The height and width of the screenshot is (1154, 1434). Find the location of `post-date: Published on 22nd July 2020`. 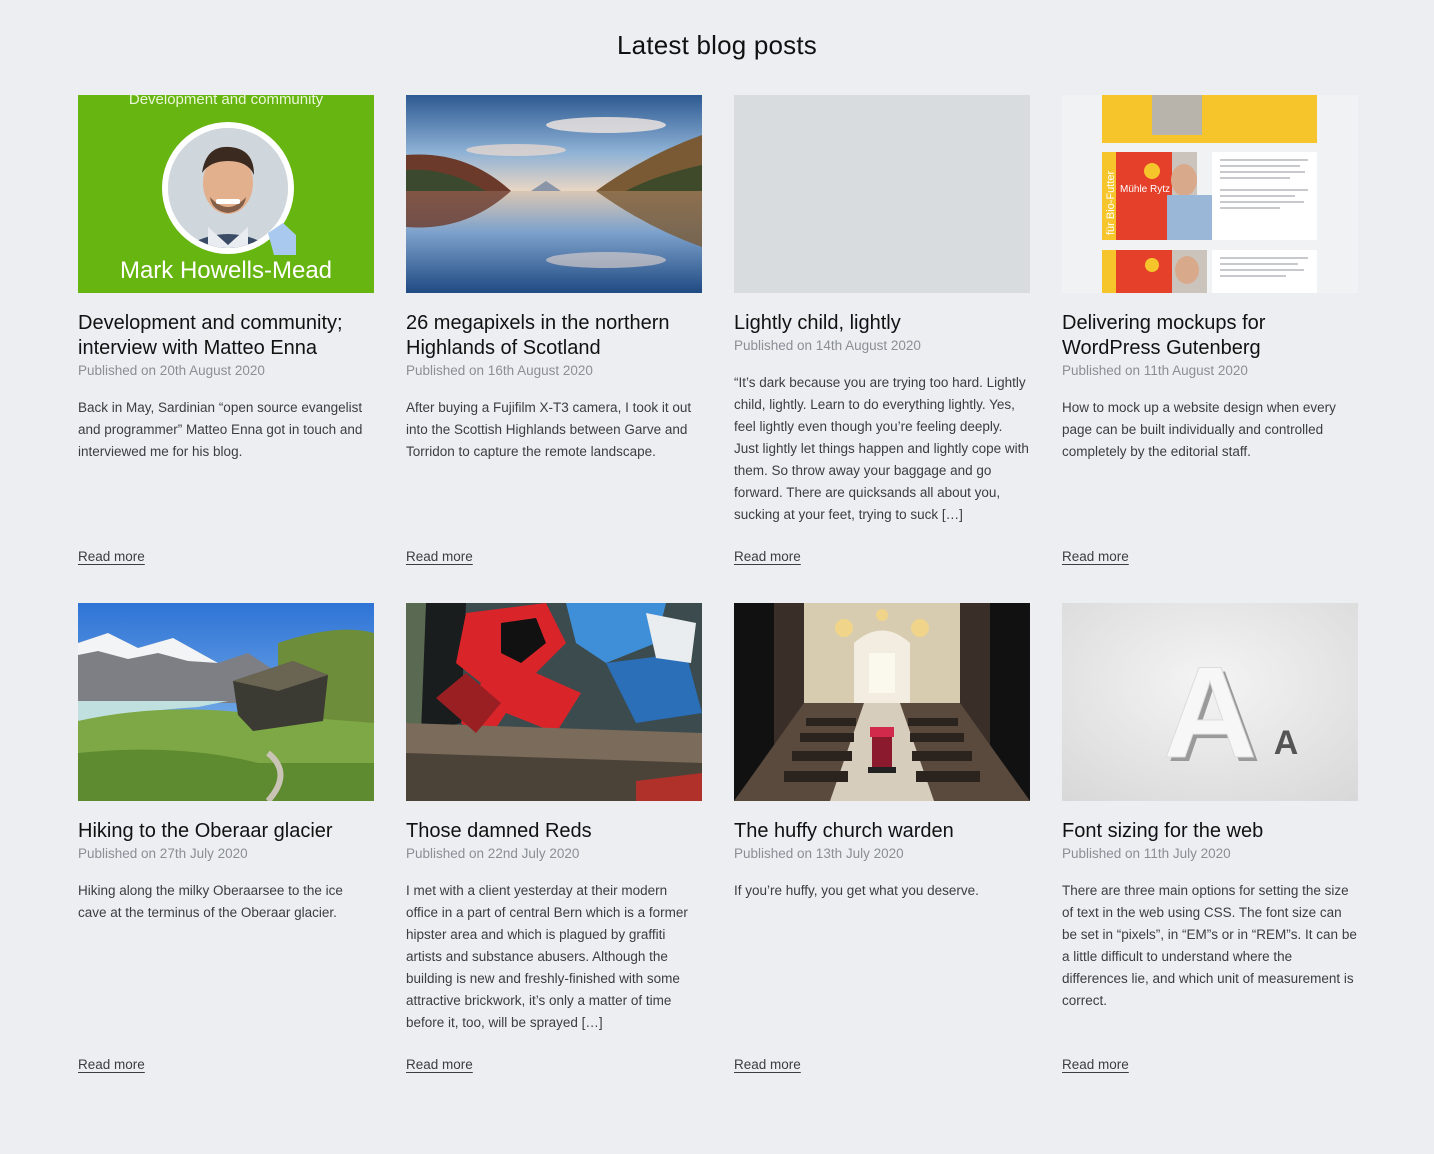

post-date: Published on 22nd July 2020 is located at coordinates (493, 853).